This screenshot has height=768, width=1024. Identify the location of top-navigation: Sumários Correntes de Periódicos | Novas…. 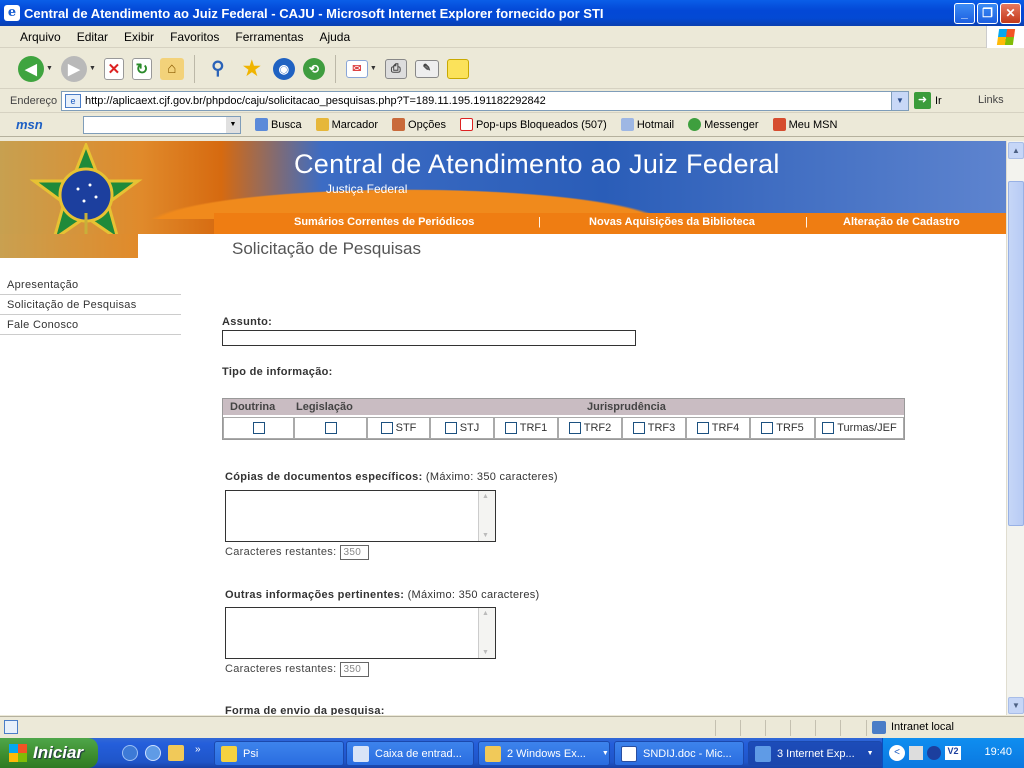
(610, 223).